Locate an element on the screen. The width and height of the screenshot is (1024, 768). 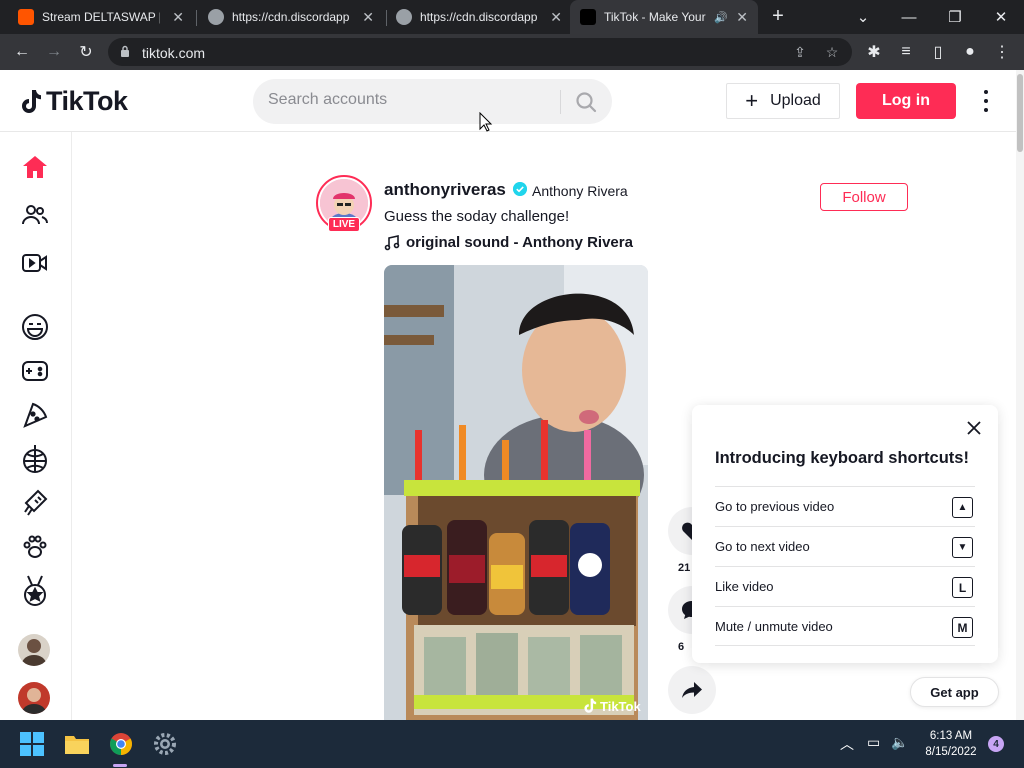
volume-icon: 🔈 is located at coordinates (899, 742).